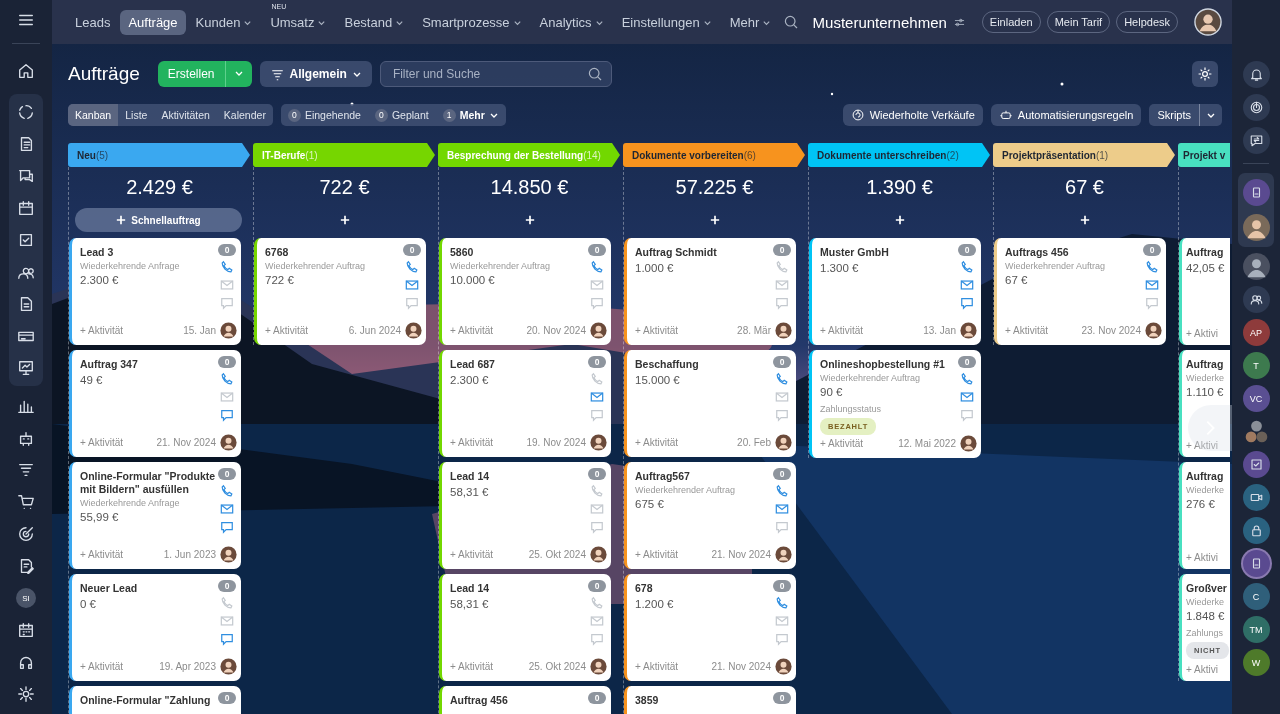  Describe the element at coordinates (1206, 588) in the screenshot. I see `card-title: Großver` at that location.